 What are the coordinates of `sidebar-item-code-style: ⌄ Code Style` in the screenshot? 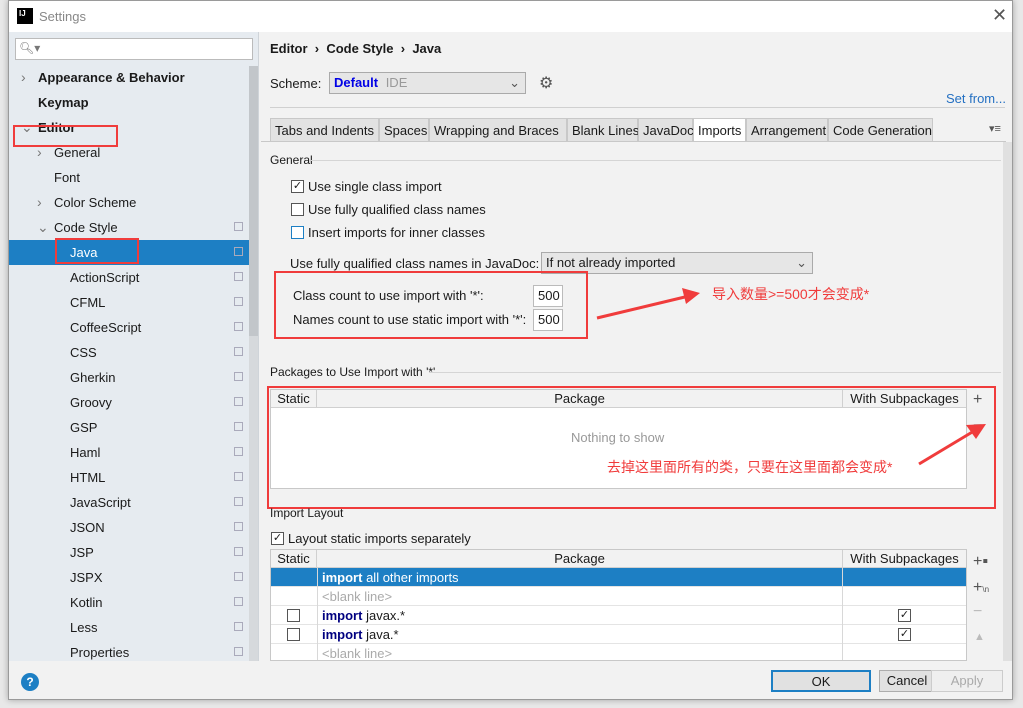 It's located at (129, 227).